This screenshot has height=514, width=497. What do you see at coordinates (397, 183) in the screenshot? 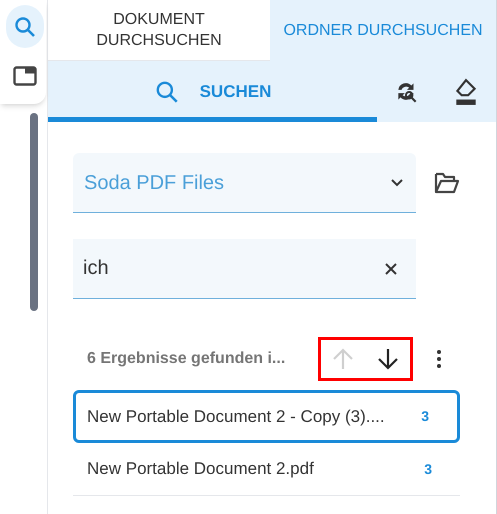
I see `chevron-down-icon` at bounding box center [397, 183].